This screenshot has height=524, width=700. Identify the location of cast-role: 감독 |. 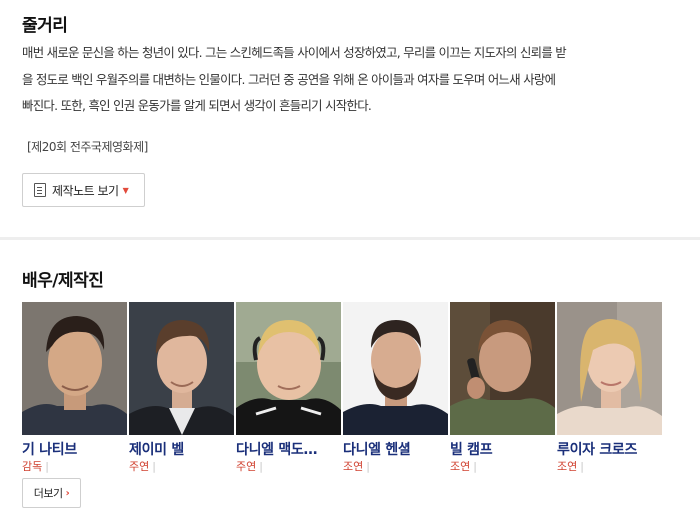
(35, 466).